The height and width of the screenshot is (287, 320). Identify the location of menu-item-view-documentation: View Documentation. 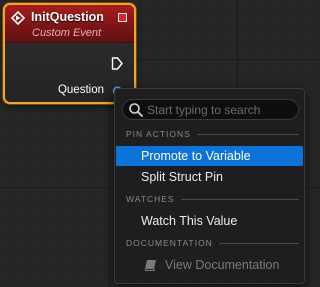
(209, 265).